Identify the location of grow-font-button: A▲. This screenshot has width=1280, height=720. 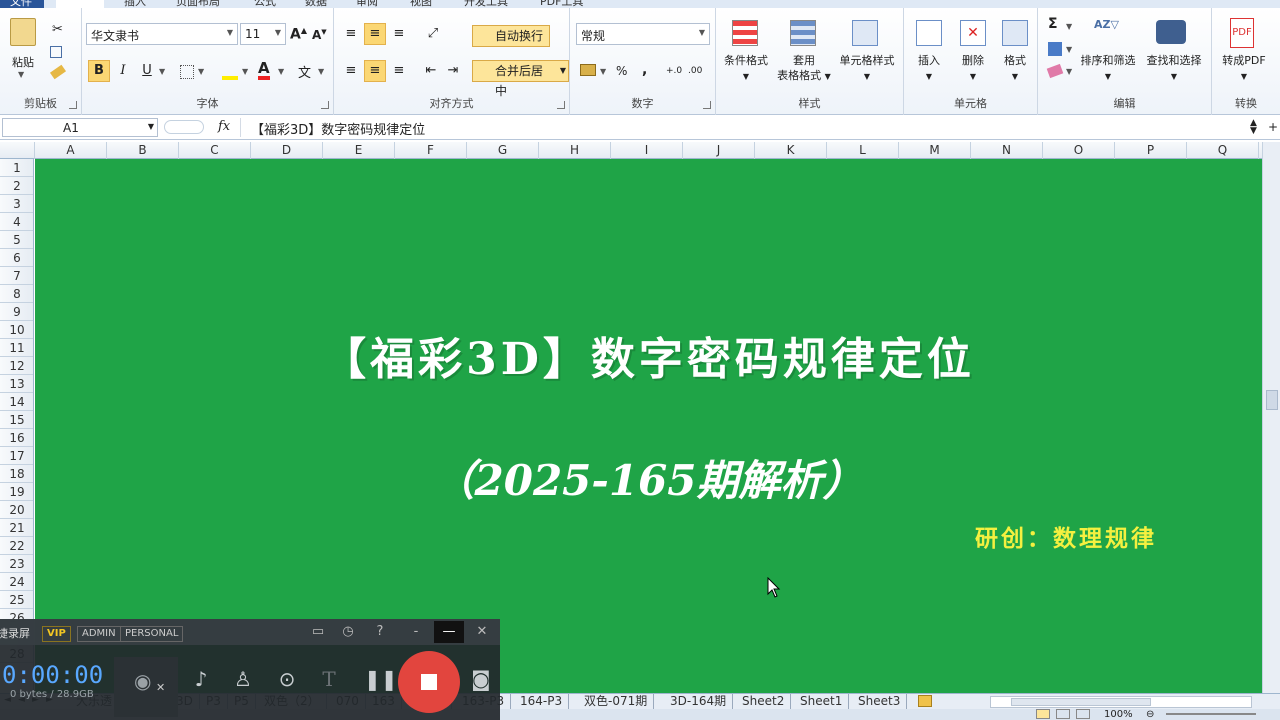
(298, 34).